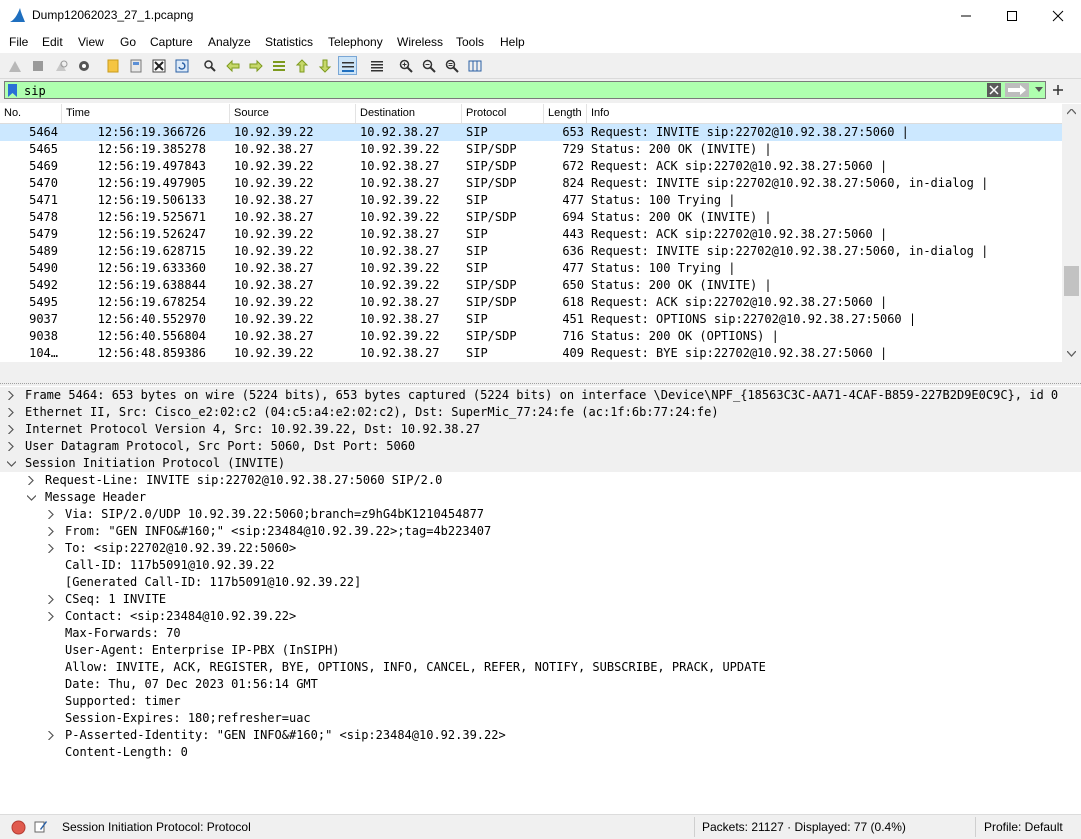 This screenshot has width=1081, height=839. What do you see at coordinates (565, 113) in the screenshot?
I see `column-length: Length` at bounding box center [565, 113].